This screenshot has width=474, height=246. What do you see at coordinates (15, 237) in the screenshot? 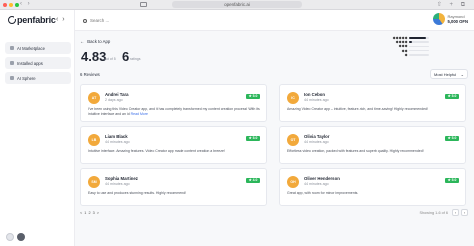
I see `sidebar-footer` at bounding box center [15, 237].